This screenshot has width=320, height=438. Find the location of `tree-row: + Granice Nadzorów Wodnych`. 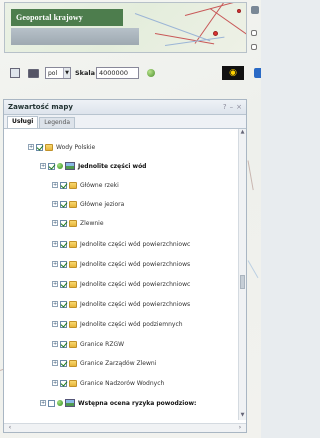

tree-row: + Granice Nadzorów Wodnych is located at coordinates (108, 383).